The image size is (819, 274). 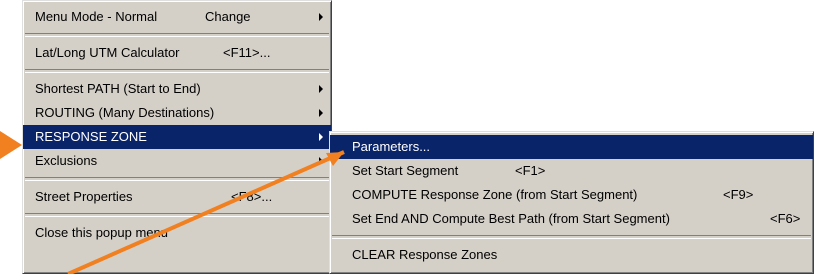 I want to click on menu-item-shortcut: <F6>, so click(x=785, y=218).